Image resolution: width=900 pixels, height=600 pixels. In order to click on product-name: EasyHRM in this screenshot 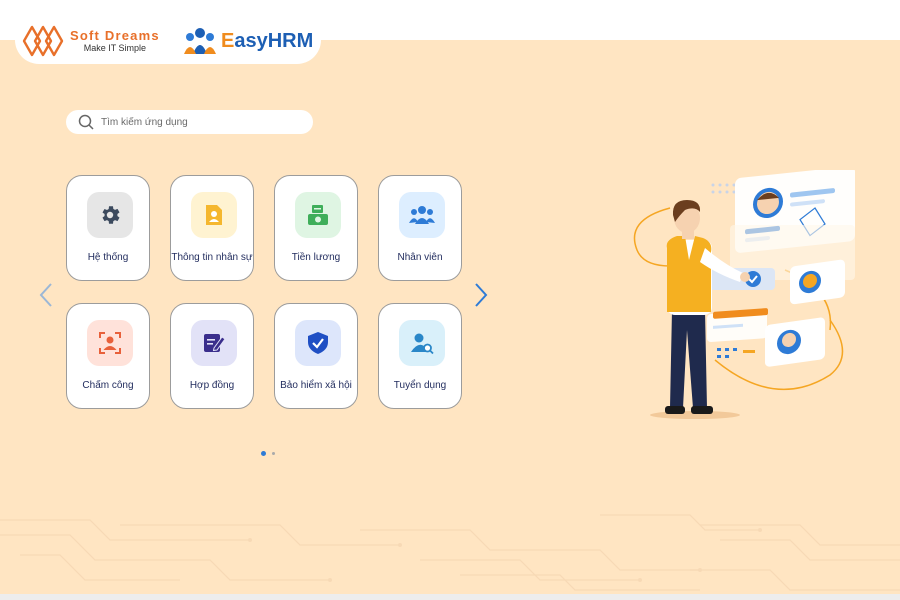, I will do `click(267, 40)`.